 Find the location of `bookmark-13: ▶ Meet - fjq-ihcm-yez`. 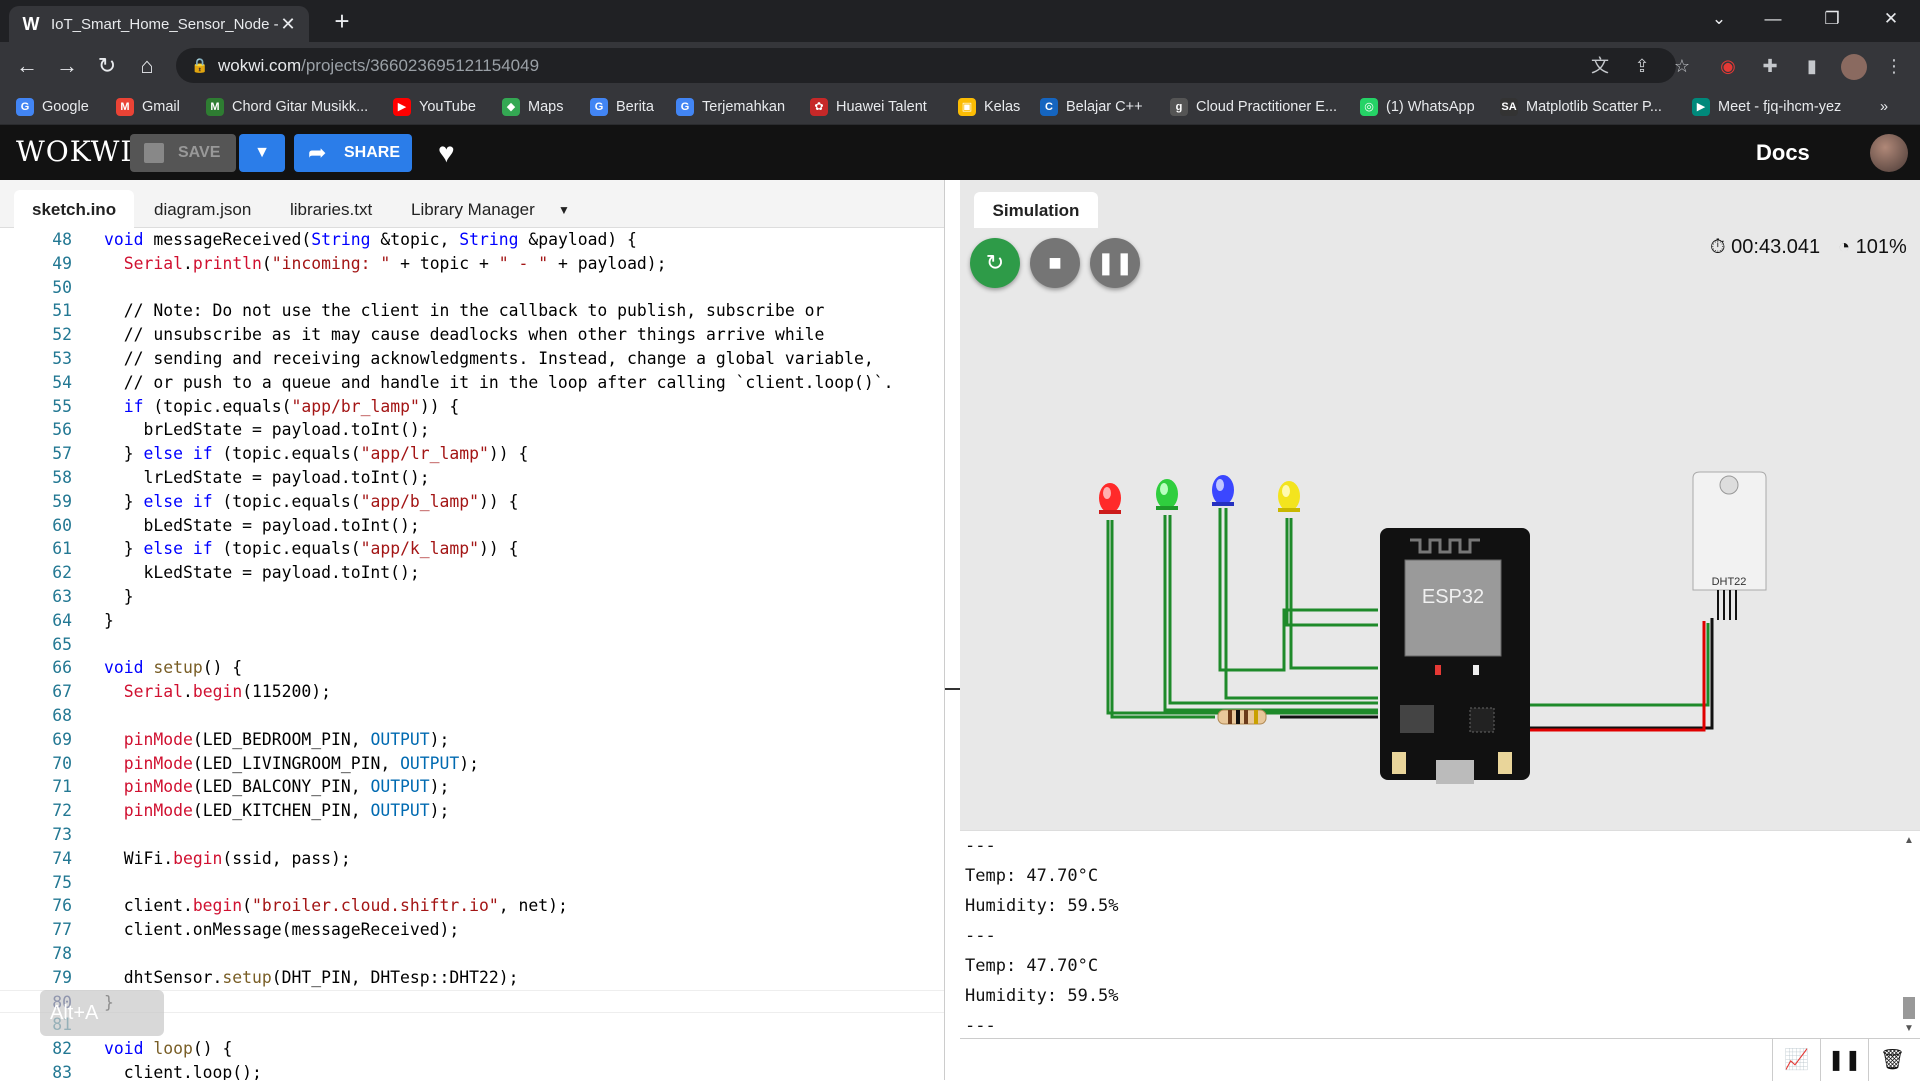

bookmark-13: ▶ Meet - fjq-ihcm-yez is located at coordinates (1766, 107).